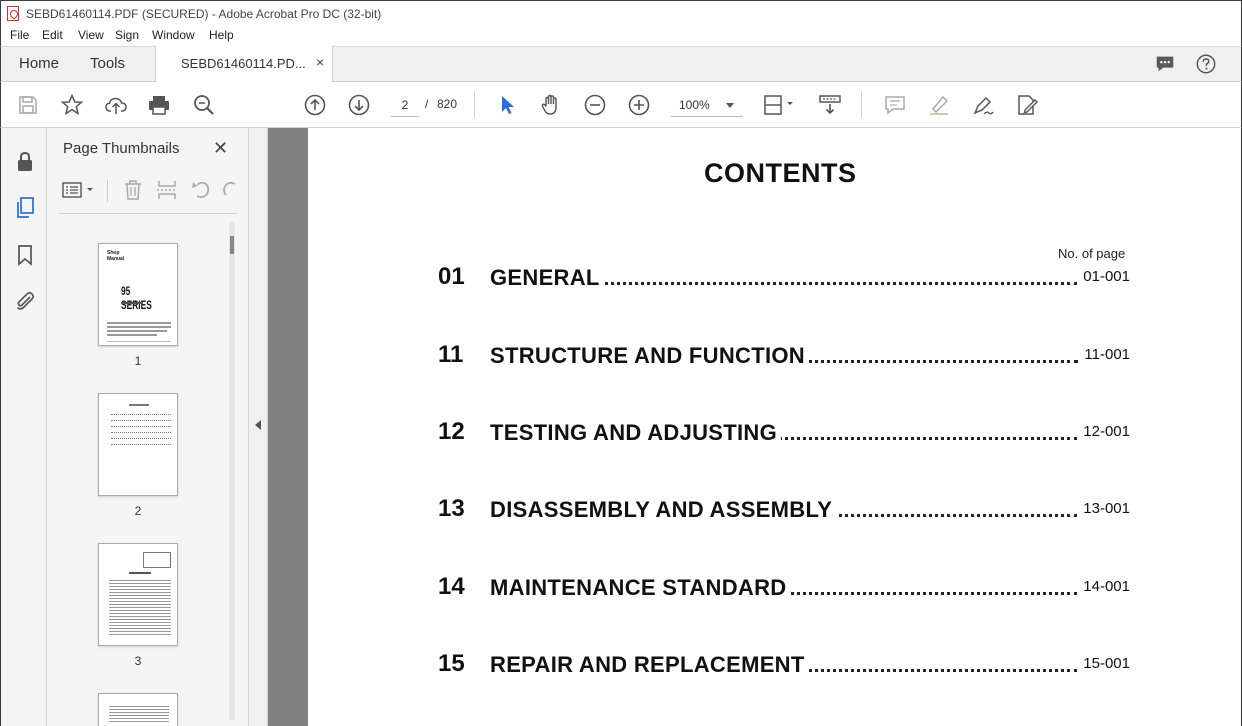  I want to click on menu-help: Help, so click(221, 35).